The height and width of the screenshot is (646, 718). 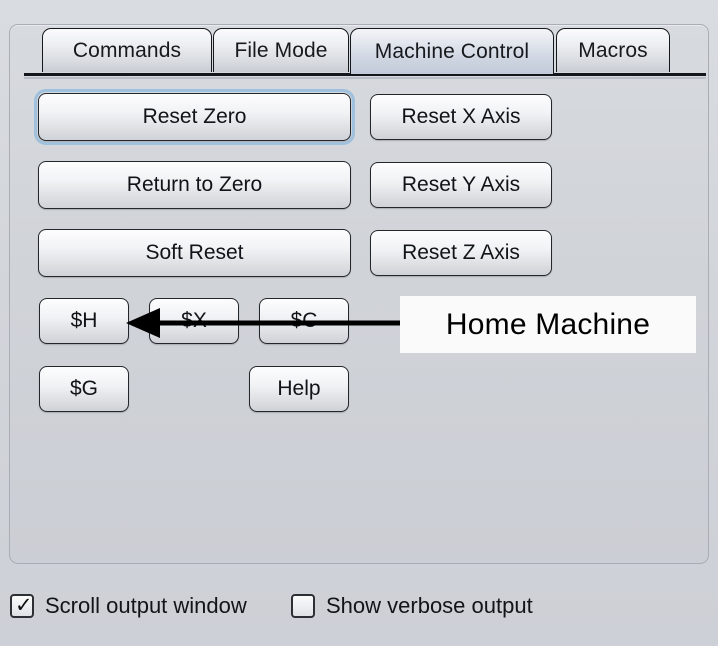 I want to click on tab-file-mode-label: File Mode, so click(x=281, y=50).